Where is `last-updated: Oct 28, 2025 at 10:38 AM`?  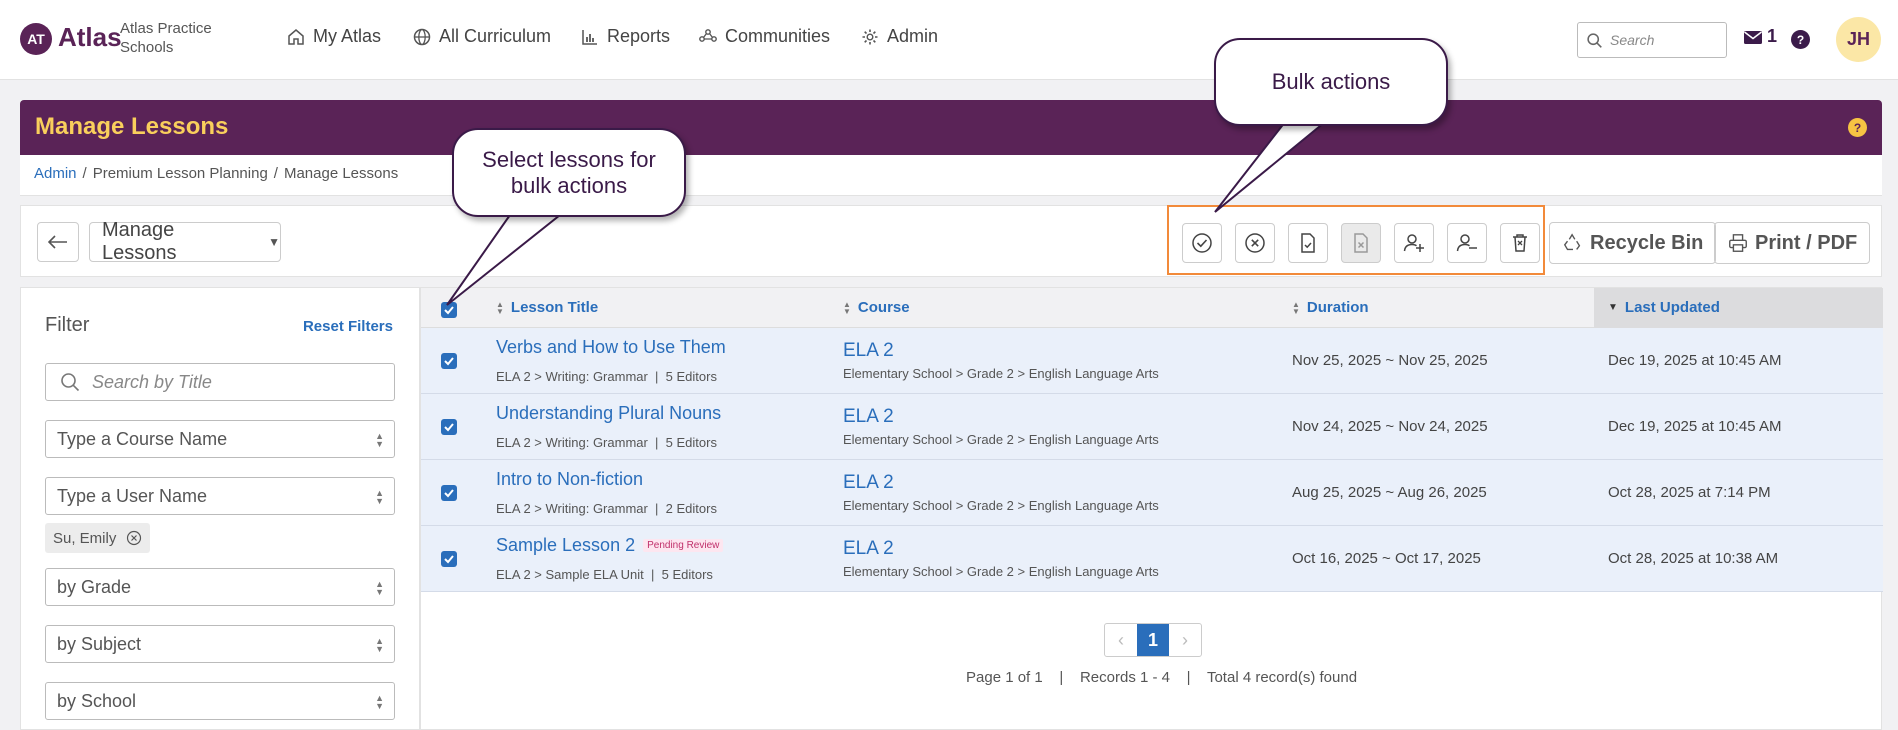
last-updated: Oct 28, 2025 at 10:38 AM is located at coordinates (1693, 558).